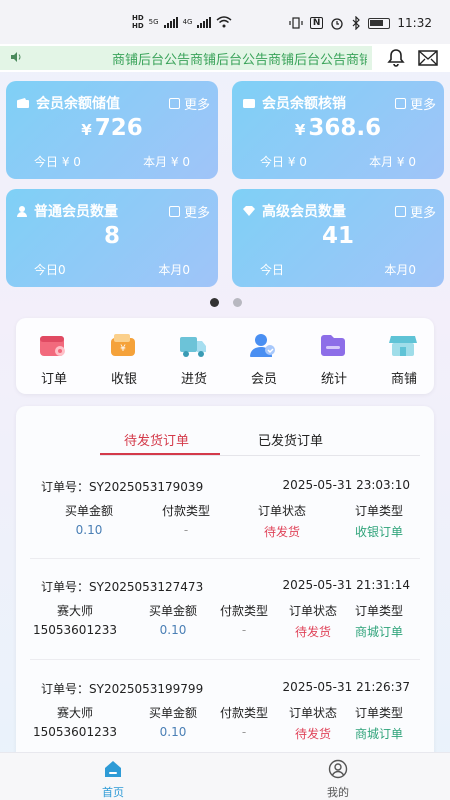 Image resolution: width=450 pixels, height=800 pixels. Describe the element at coordinates (112, 130) in the screenshot. I see `card-balance-stored: 会员余额储值 更多 ¥726 今日 ¥ 0 本月 ¥ 0` at that location.